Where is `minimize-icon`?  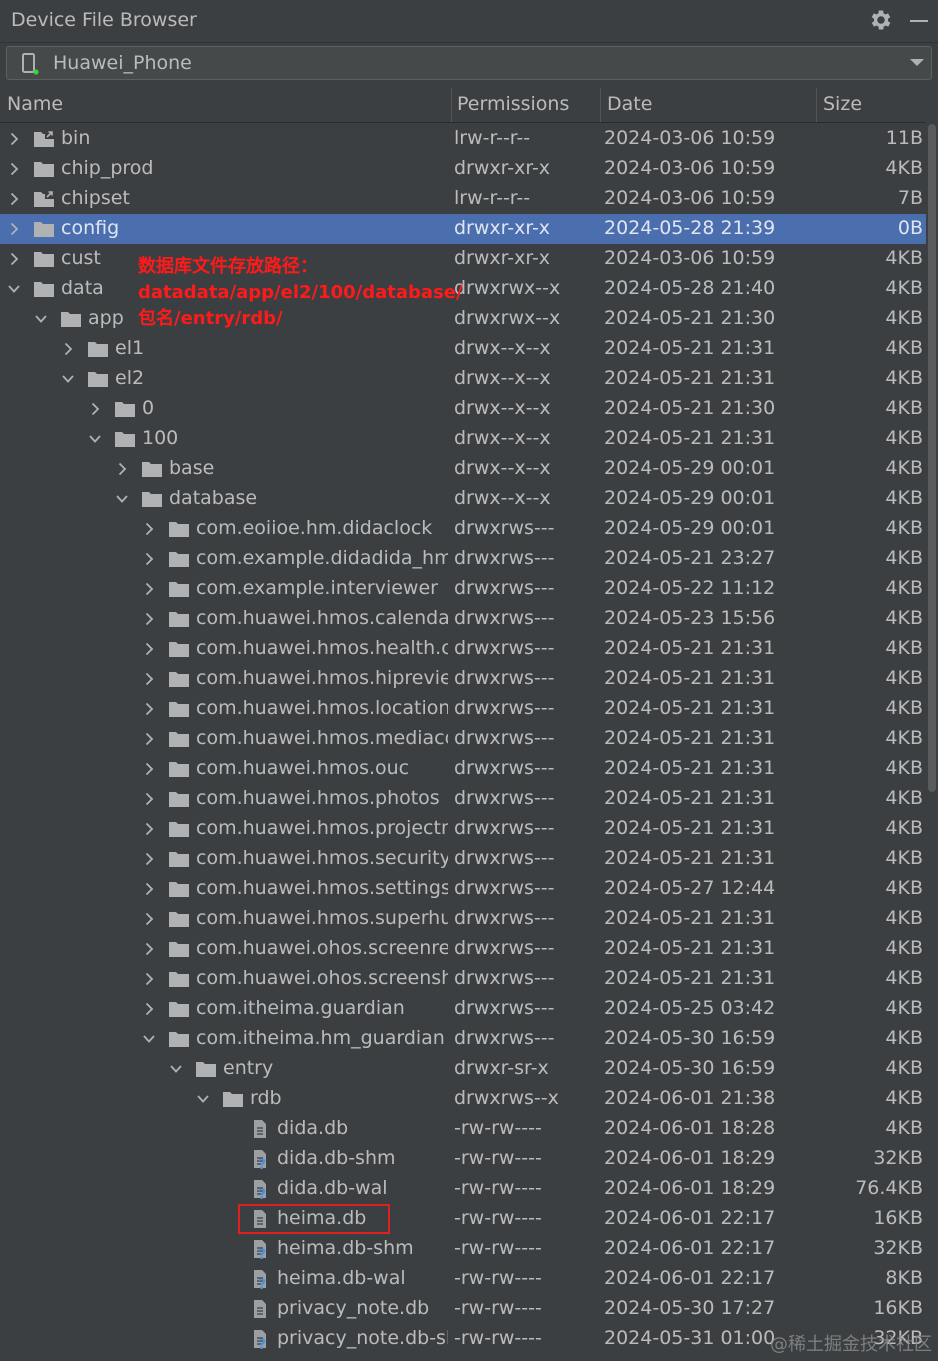 minimize-icon is located at coordinates (919, 21).